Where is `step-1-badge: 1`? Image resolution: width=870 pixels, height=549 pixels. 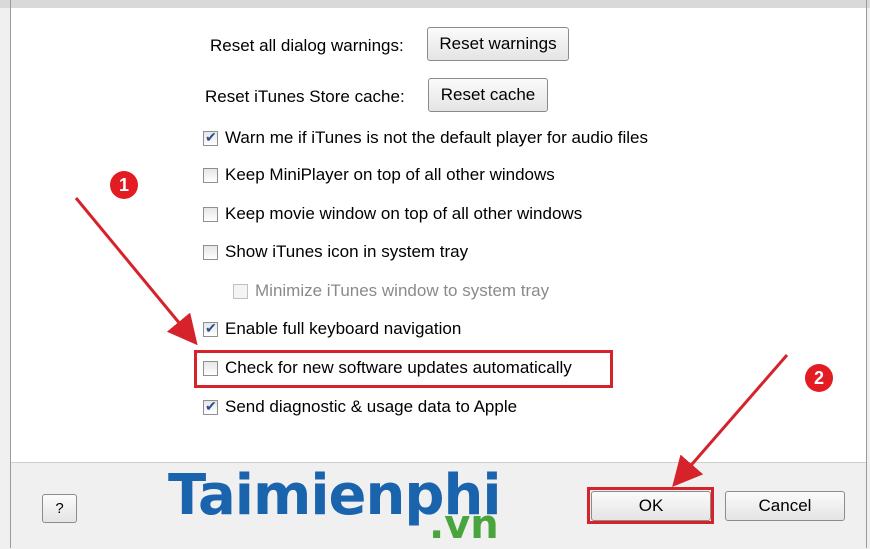 step-1-badge: 1 is located at coordinates (124, 185).